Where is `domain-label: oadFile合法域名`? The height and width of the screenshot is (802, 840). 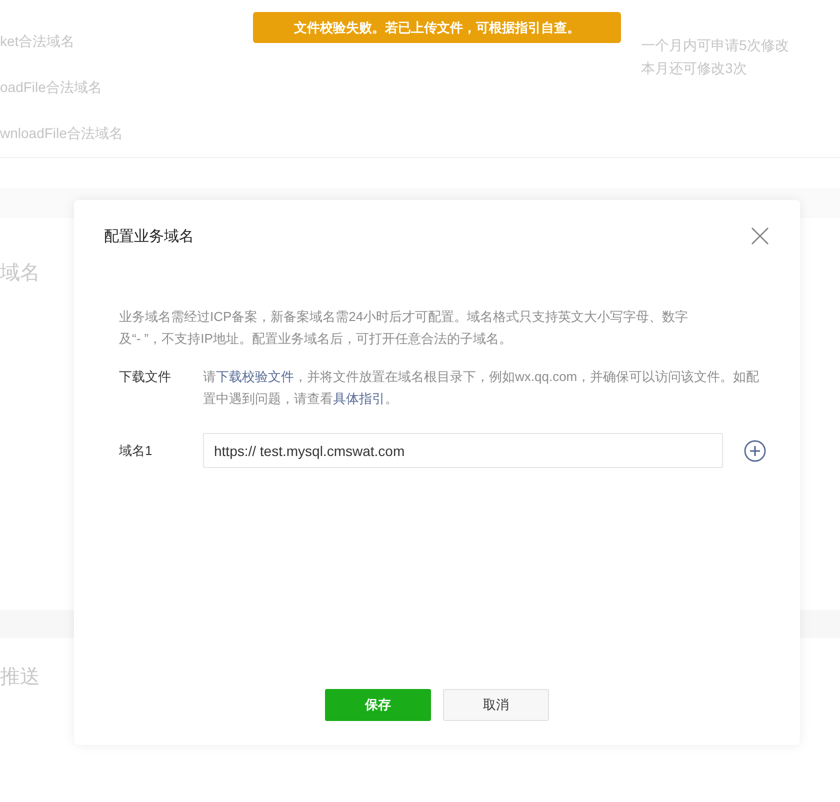 domain-label: oadFile合法域名 is located at coordinates (51, 87).